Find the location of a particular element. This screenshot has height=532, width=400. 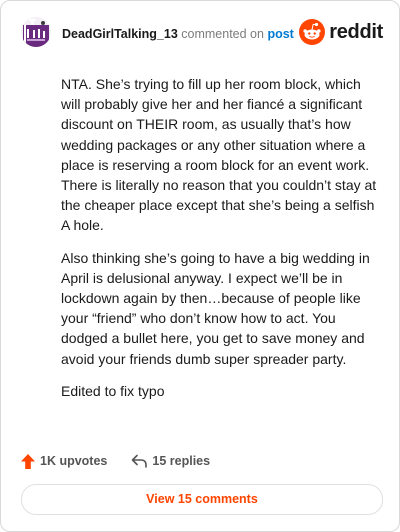

replies-count: 15 replies is located at coordinates (181, 461).